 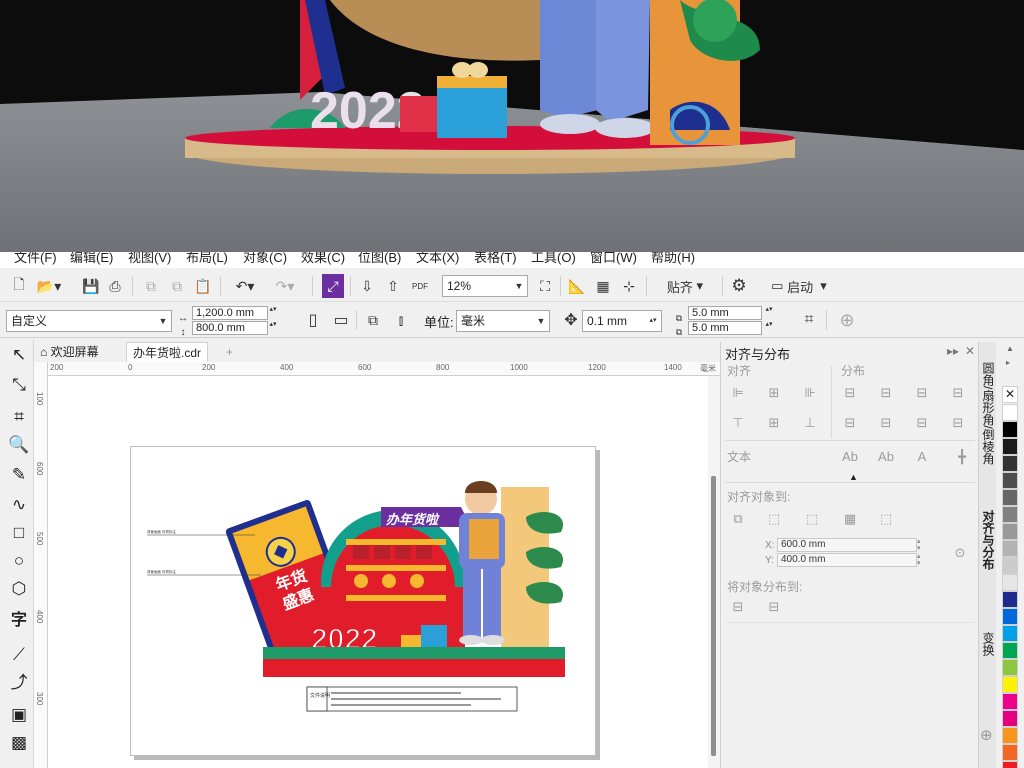 What do you see at coordinates (1010, 348) in the screenshot?
I see `palette-scroll-up-icon: ▲` at bounding box center [1010, 348].